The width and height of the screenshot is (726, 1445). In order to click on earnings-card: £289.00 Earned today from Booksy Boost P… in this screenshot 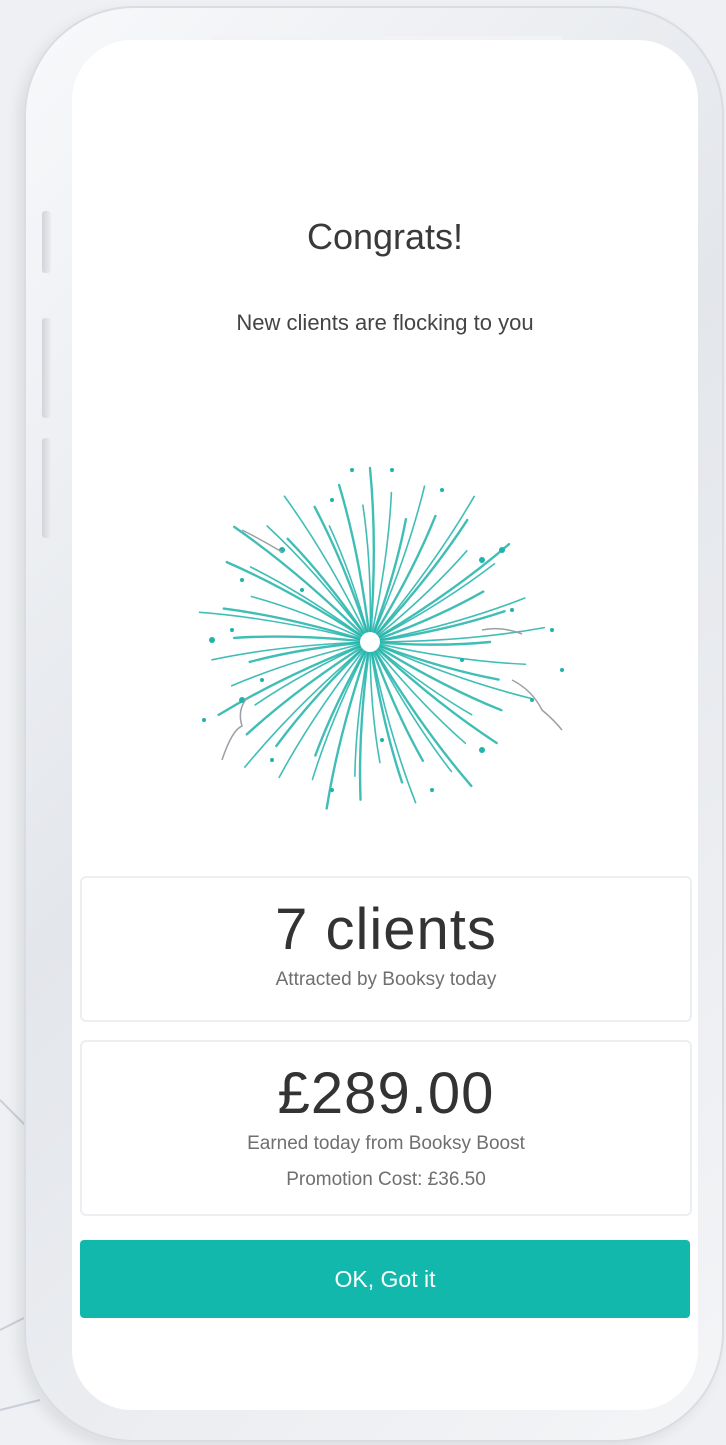, I will do `click(386, 1128)`.